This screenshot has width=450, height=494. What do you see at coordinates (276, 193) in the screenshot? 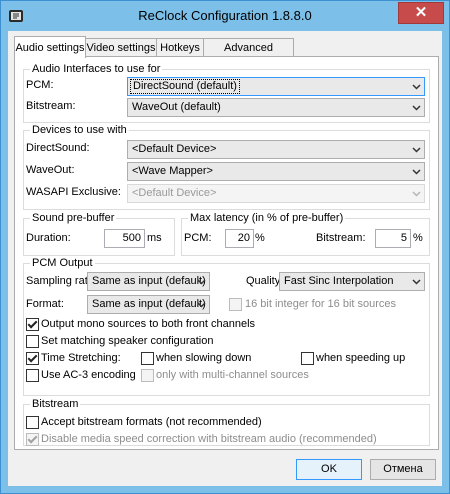
I see `wasapi-device-select: <Default Device>` at bounding box center [276, 193].